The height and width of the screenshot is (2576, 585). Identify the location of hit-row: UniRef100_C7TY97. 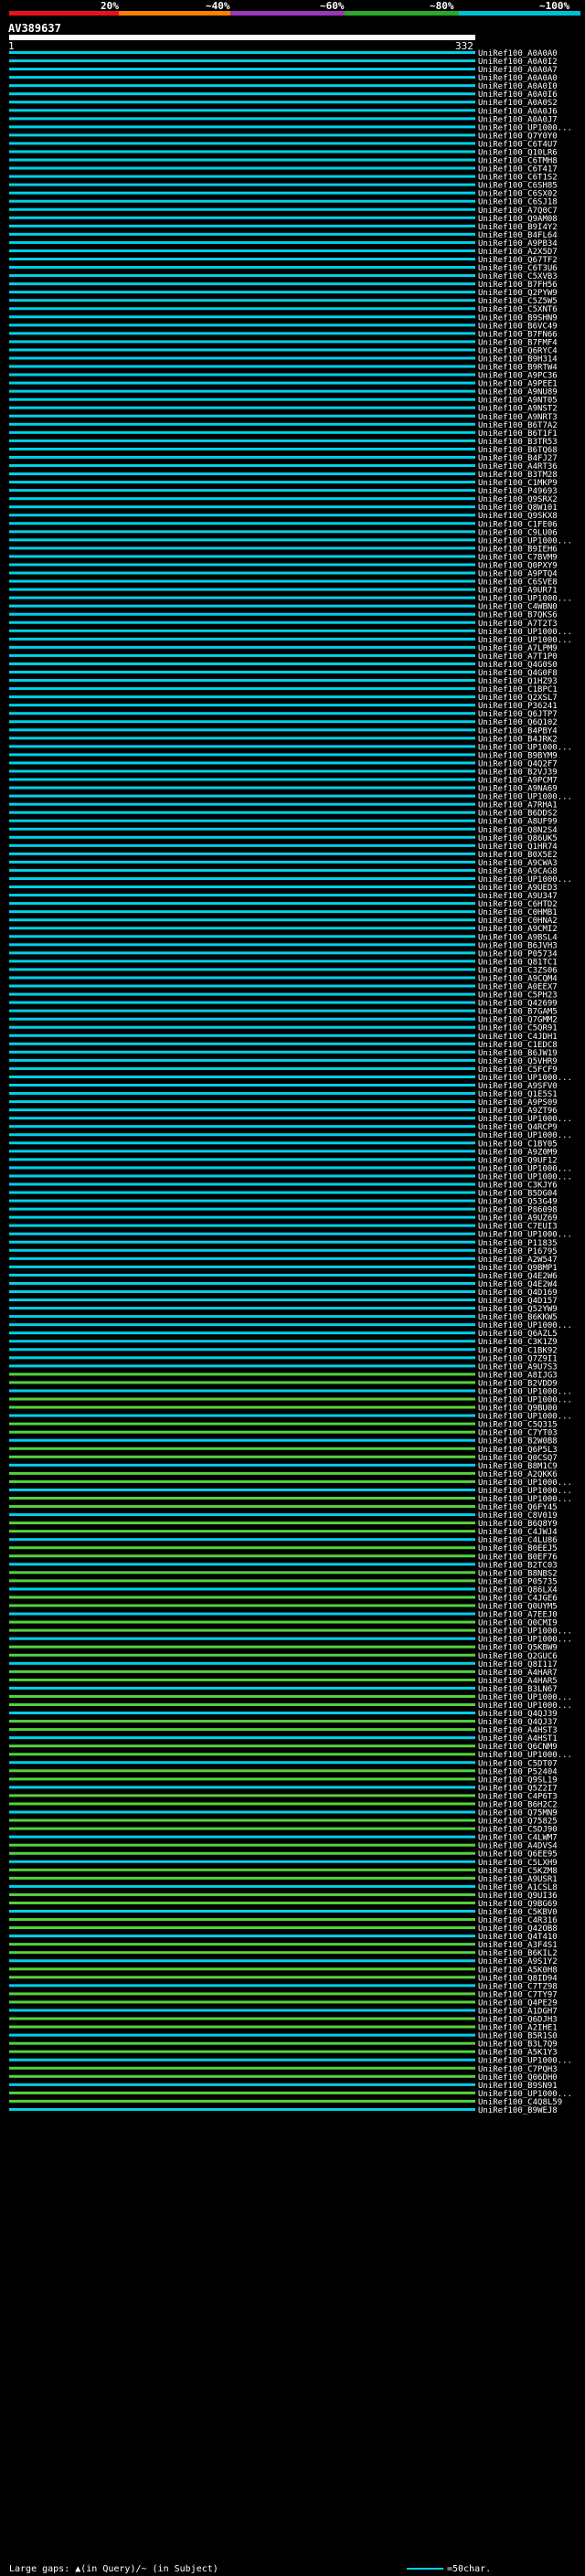
(284, 1994).